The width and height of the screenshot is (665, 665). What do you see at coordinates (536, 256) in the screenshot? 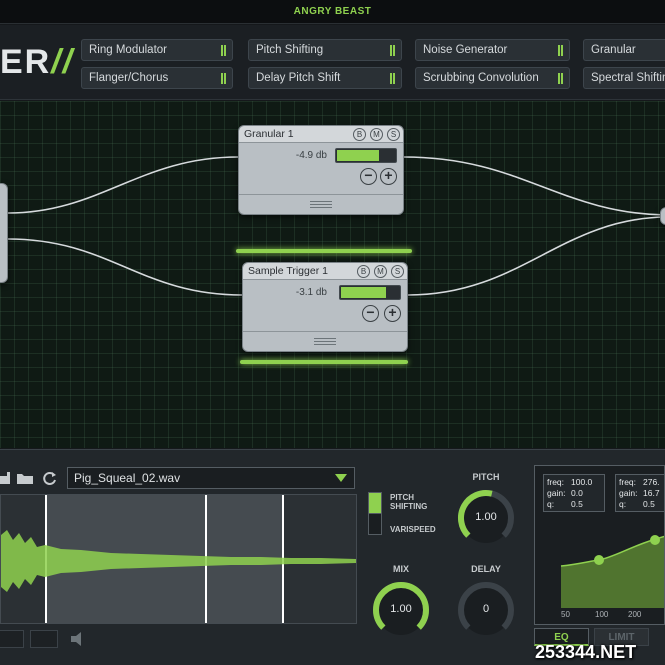
I see `wire-out-sampler` at bounding box center [536, 256].